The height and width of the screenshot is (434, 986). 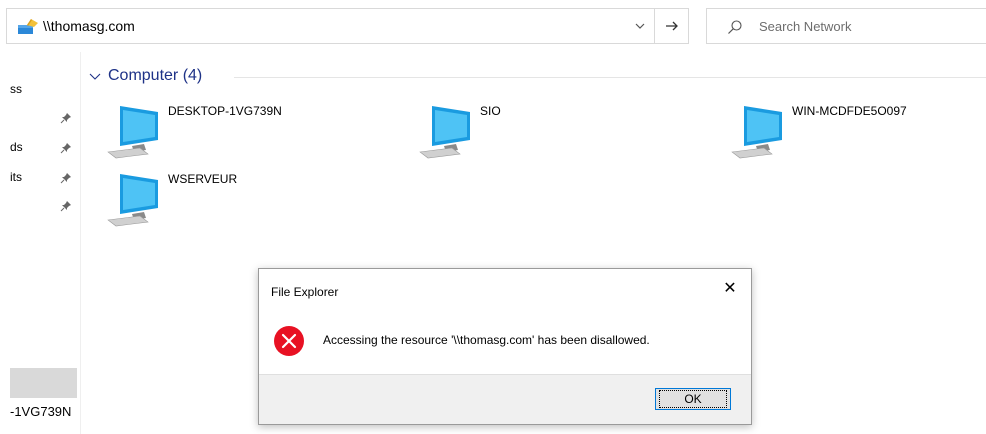 What do you see at coordinates (850, 134) in the screenshot?
I see `computer-item: WIN-MCDFDE5O097` at bounding box center [850, 134].